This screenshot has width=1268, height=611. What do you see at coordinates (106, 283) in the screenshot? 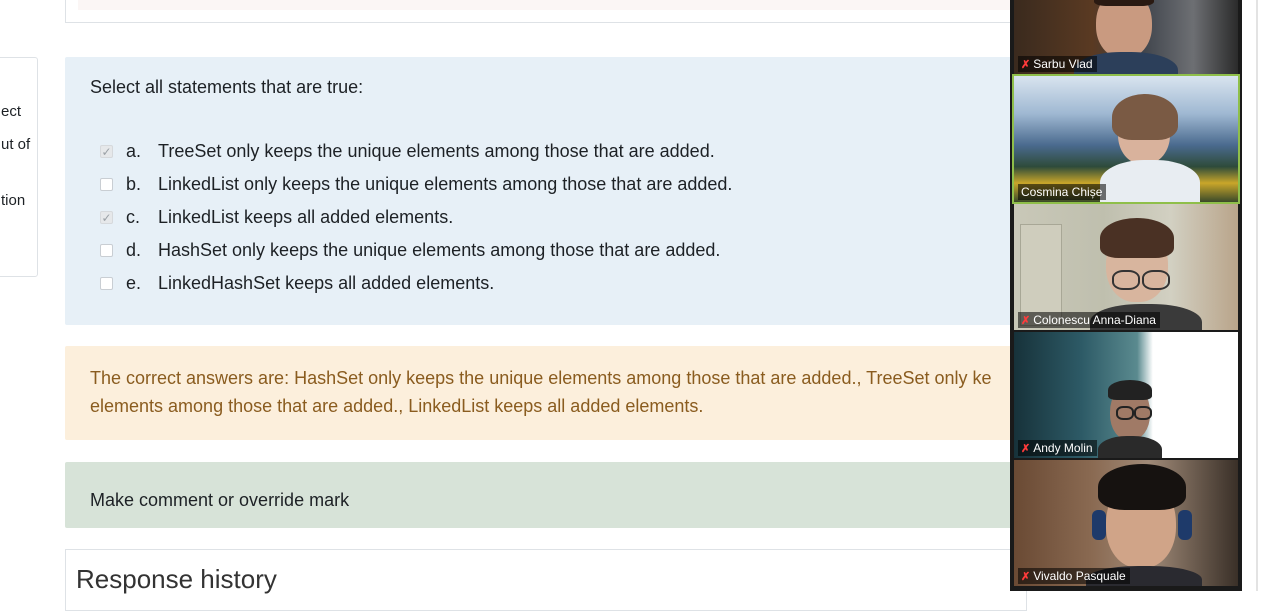
I see `checkbox-e` at bounding box center [106, 283].